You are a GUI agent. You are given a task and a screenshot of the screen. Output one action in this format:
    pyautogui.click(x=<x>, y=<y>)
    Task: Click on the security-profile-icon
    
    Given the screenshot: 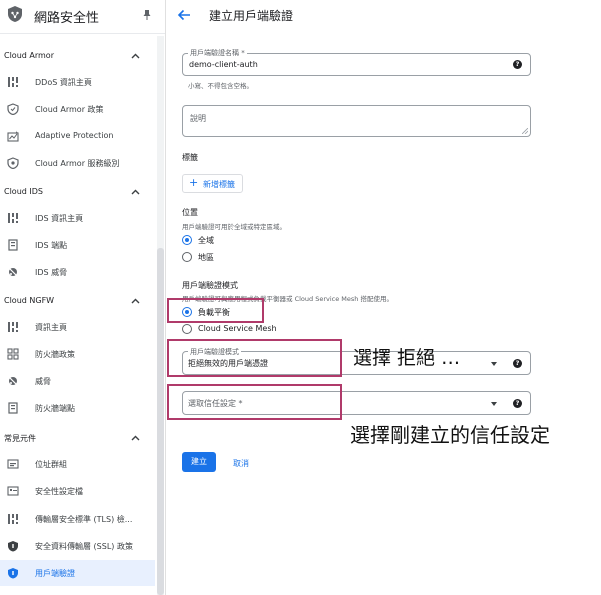 What is the action you would take?
    pyautogui.click(x=13, y=491)
    